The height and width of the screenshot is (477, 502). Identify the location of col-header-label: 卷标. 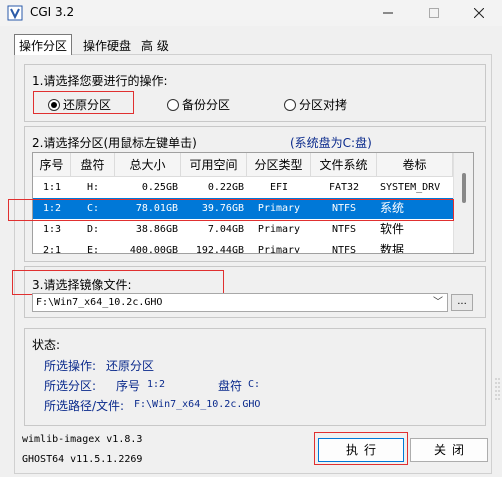
(415, 165).